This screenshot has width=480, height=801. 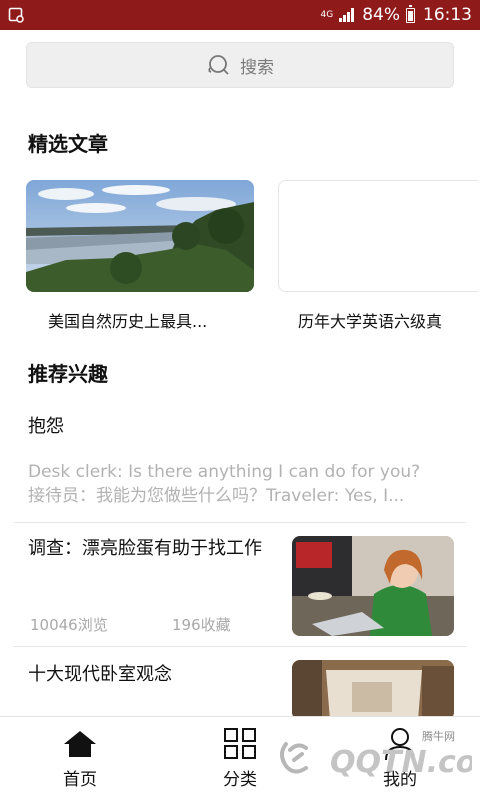 I want to click on search-placeholder: 搜索, so click(x=257, y=67).